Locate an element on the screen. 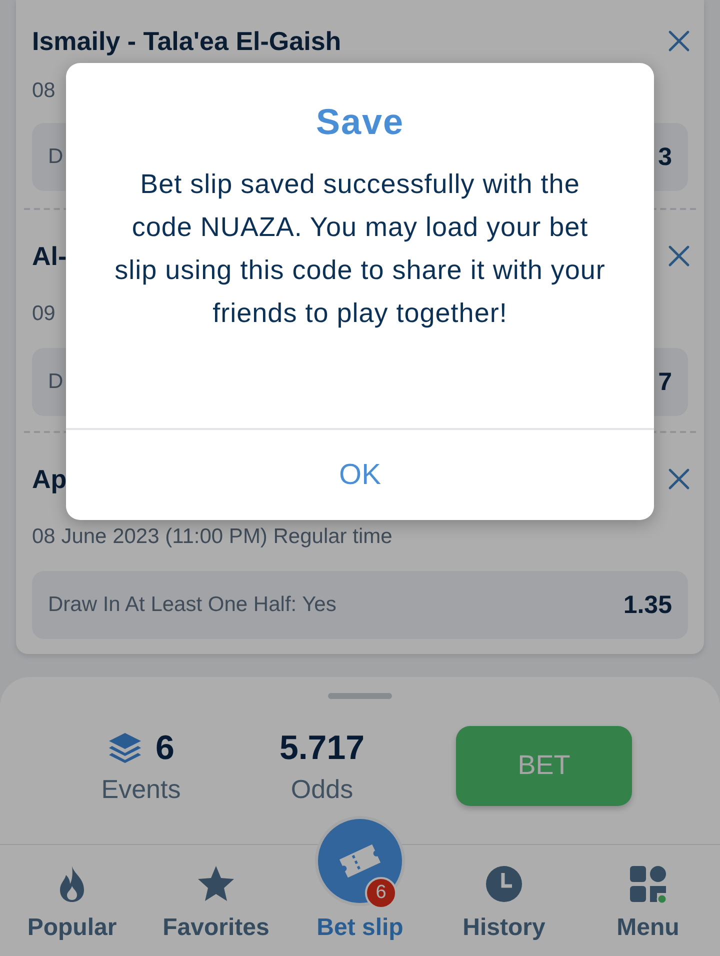 Image resolution: width=720 pixels, height=956 pixels. nav-item: History is located at coordinates (504, 900).